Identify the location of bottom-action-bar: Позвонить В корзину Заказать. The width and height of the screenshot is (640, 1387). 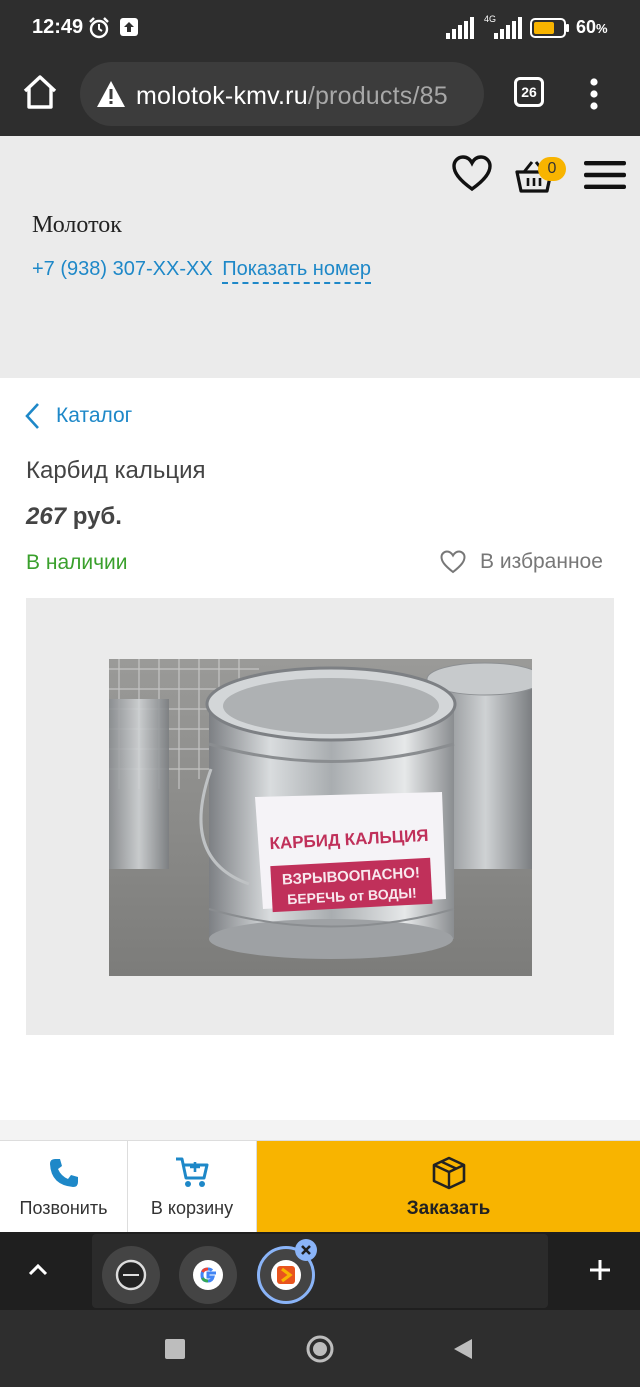
(320, 1186).